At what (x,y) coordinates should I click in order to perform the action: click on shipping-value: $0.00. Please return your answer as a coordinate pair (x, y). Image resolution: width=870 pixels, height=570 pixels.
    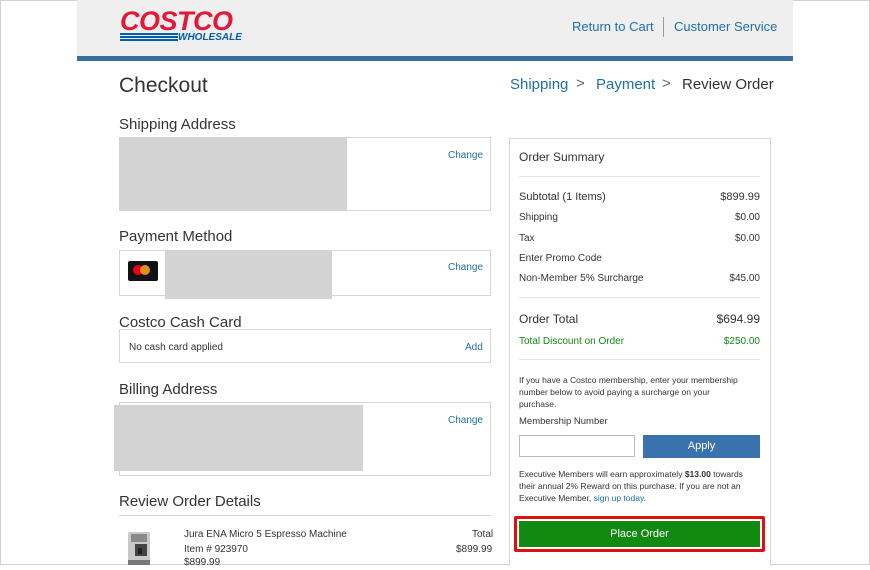
    Looking at the image, I should click on (747, 217).